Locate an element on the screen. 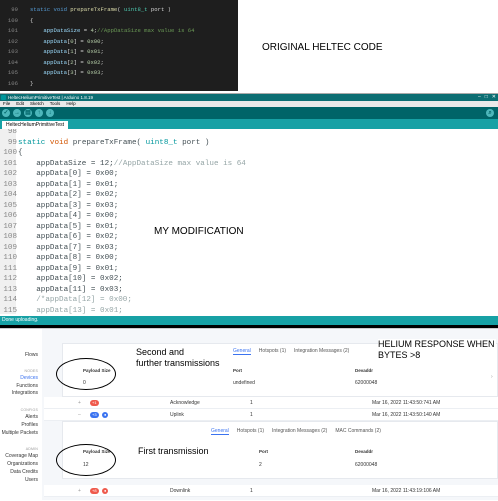  code-text: appData[8] = 0x00; is located at coordinates (68, 258).